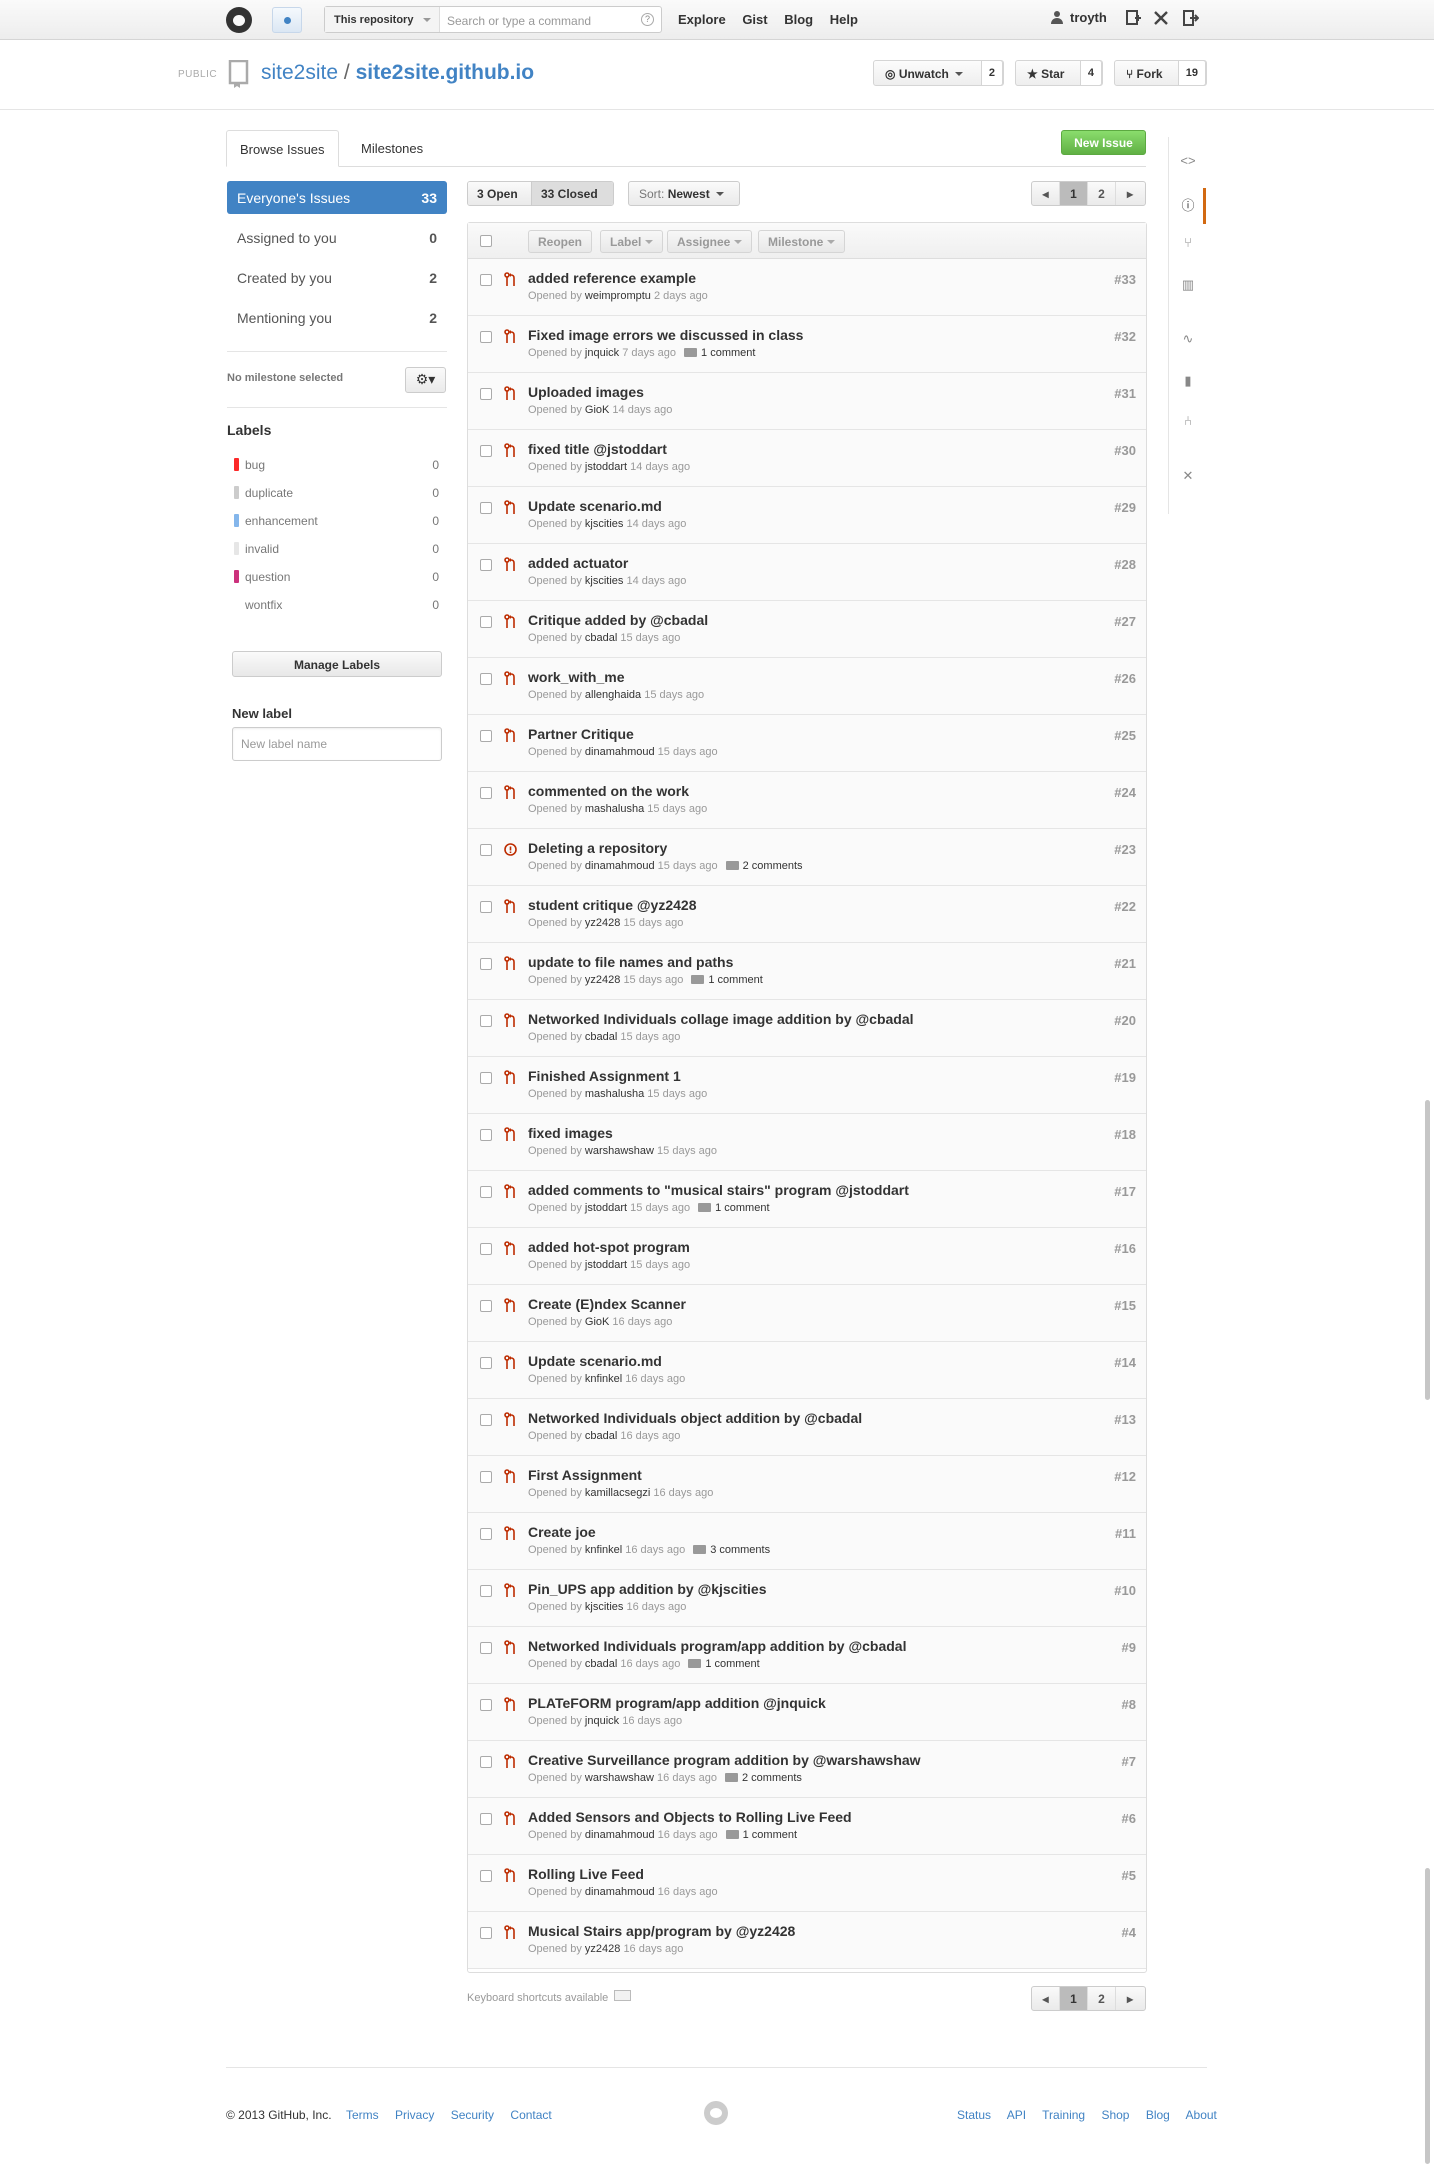  I want to click on issue-title-link: work_with_me, so click(576, 677).